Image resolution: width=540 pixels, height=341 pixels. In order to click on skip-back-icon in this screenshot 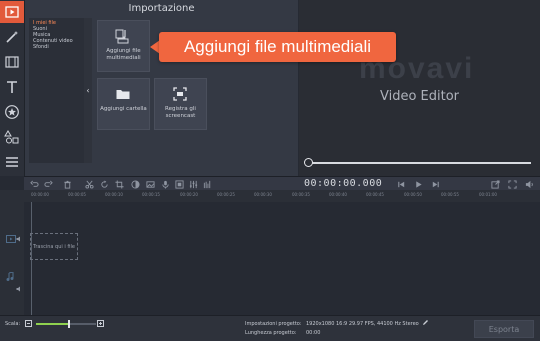, I will do `click(400, 184)`.